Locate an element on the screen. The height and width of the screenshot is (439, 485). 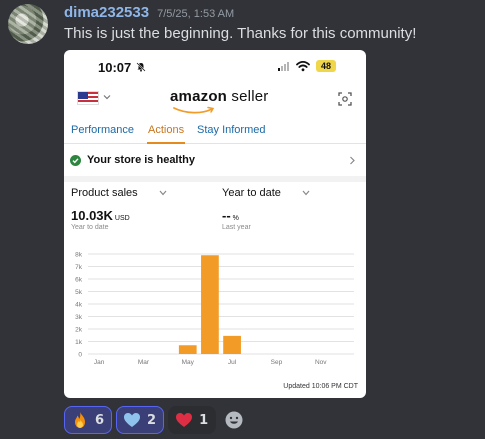
reaction-fire: 6 is located at coordinates (88, 420).